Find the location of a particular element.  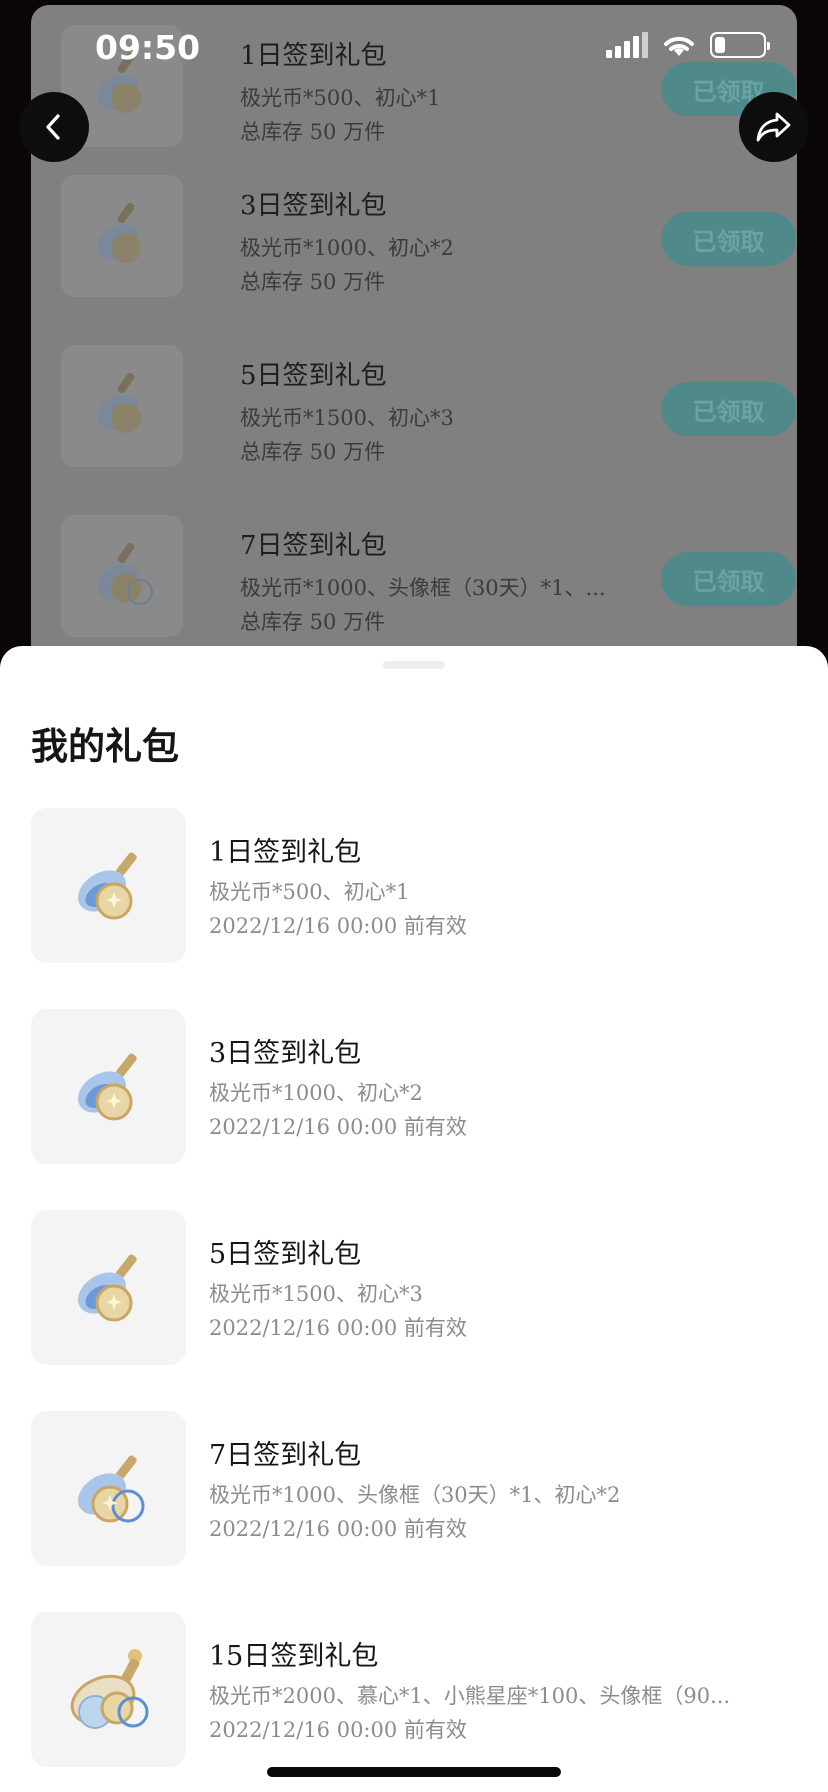

gift-name: 7日签到礼包 is located at coordinates (285, 1455).